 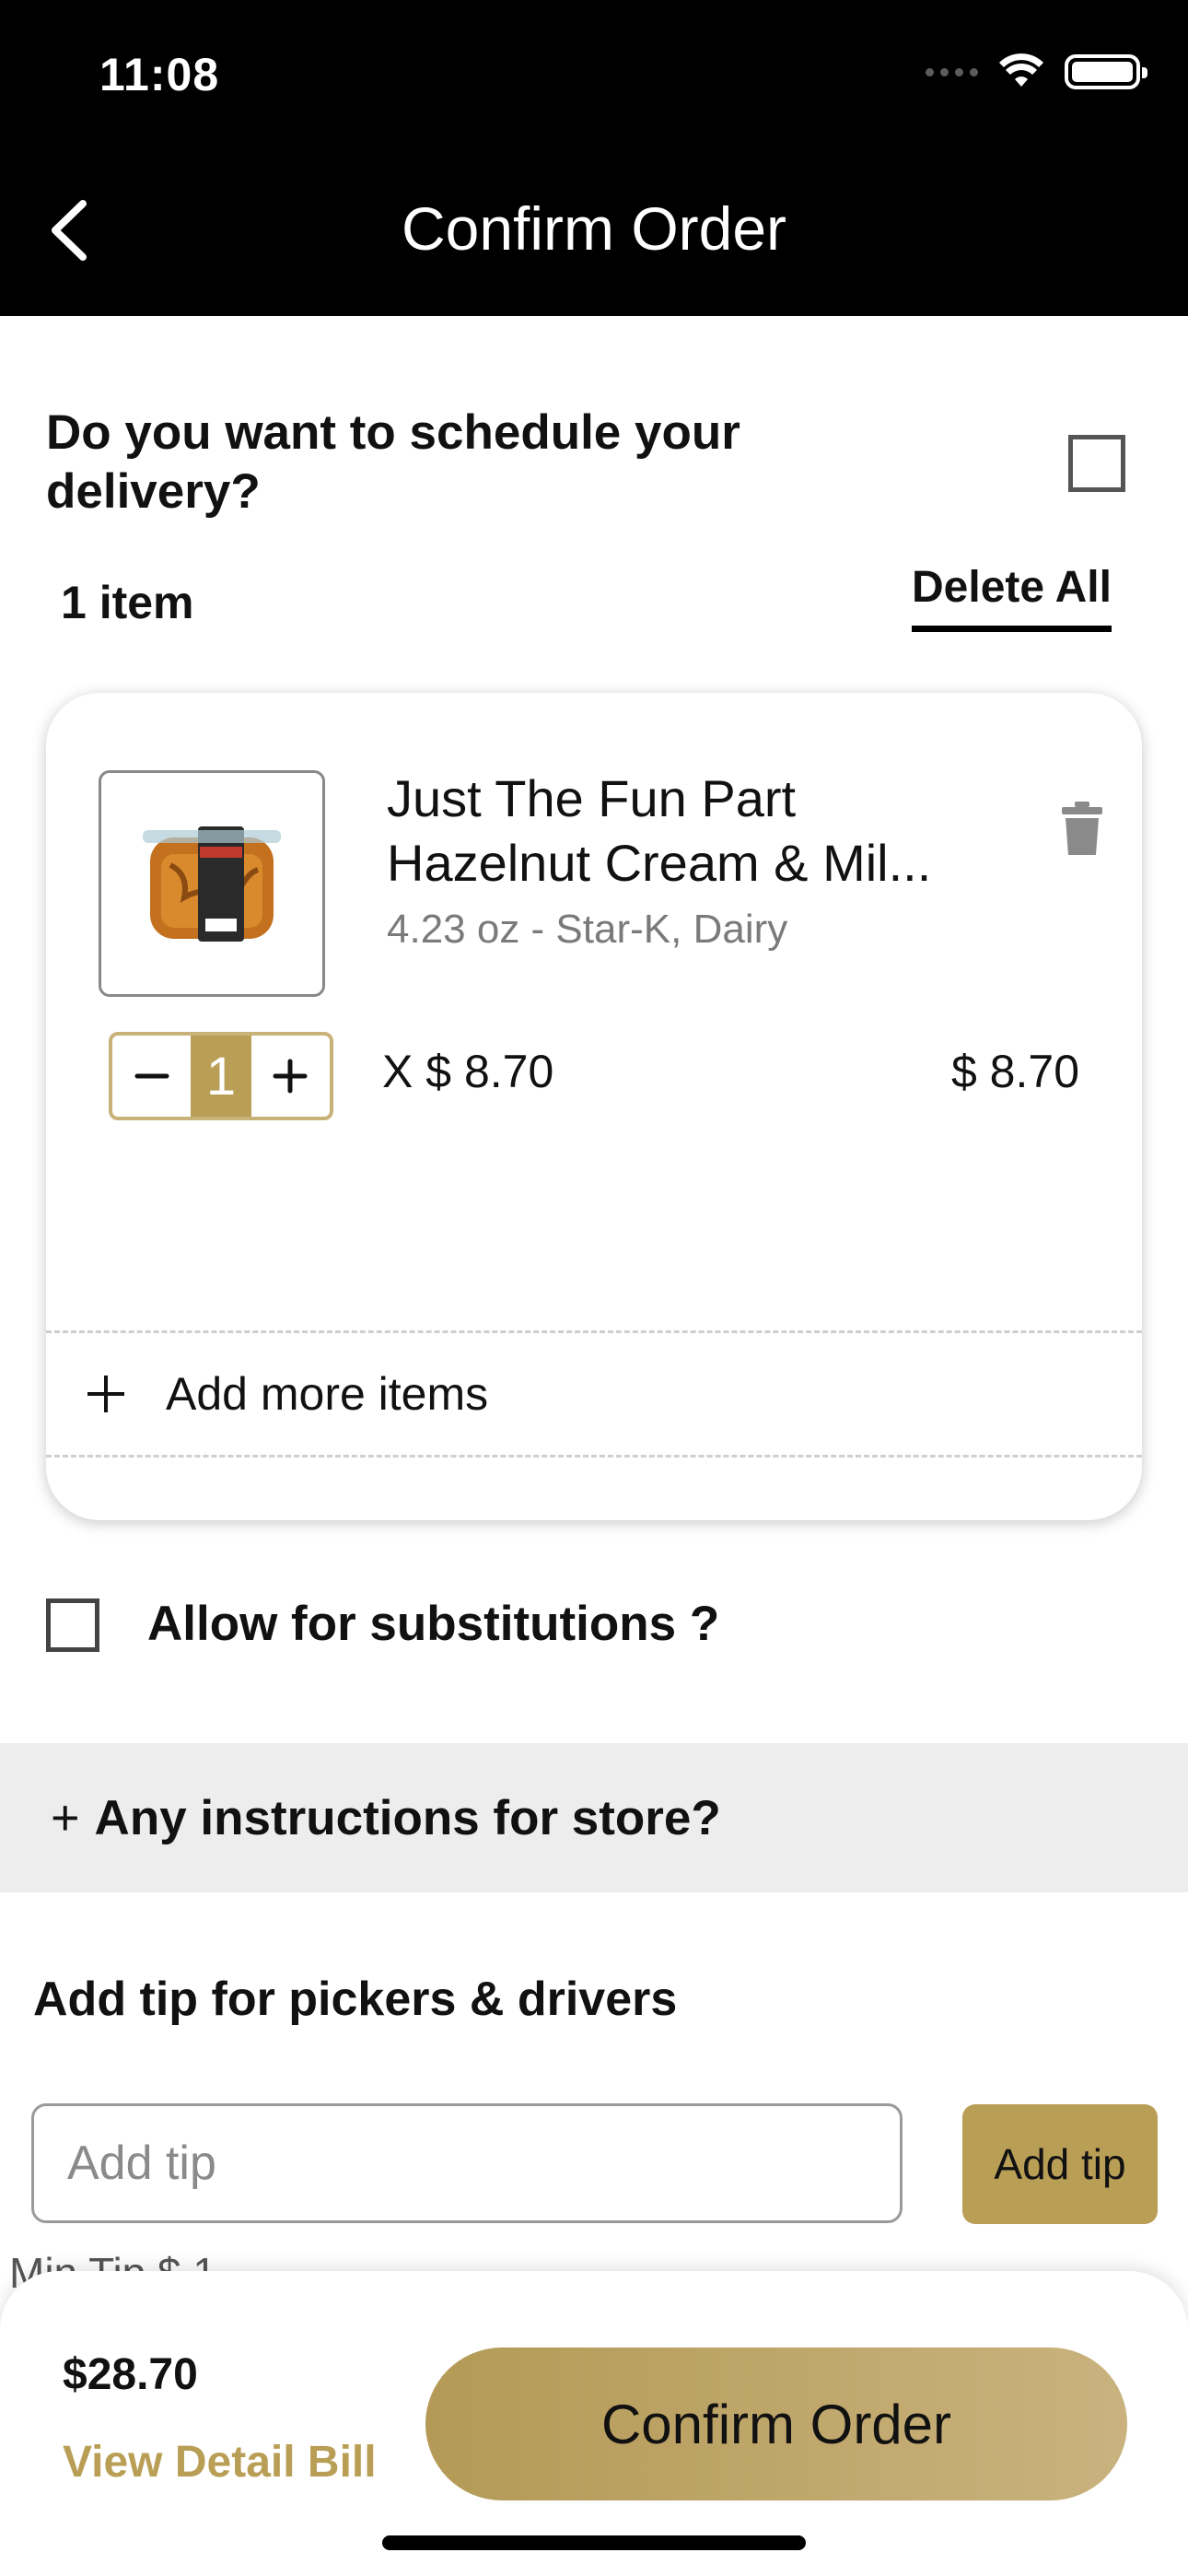 What do you see at coordinates (587, 929) in the screenshot?
I see `product-meta: 4.23 oz - Star-K, Dairy` at bounding box center [587, 929].